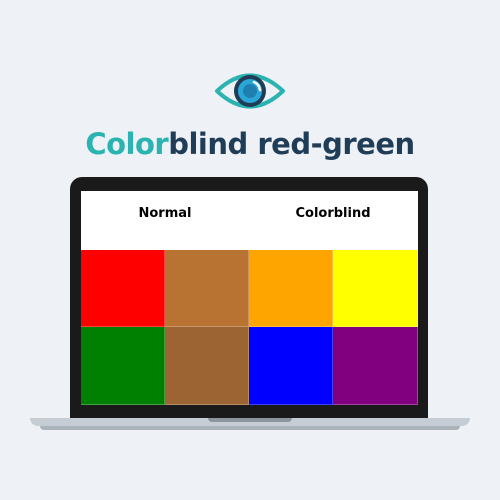 The height and width of the screenshot is (500, 500). What do you see at coordinates (333, 213) in the screenshot?
I see `colorblind-label: Colorblind` at bounding box center [333, 213].